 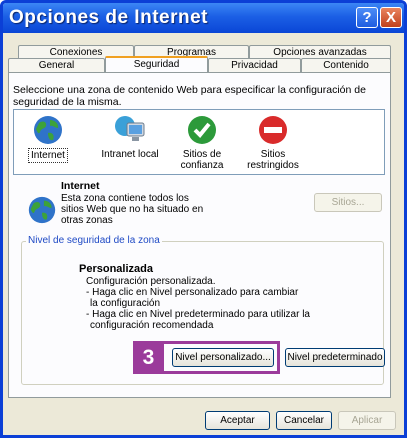 I want to click on step-number-badge: 3, so click(x=148, y=357).